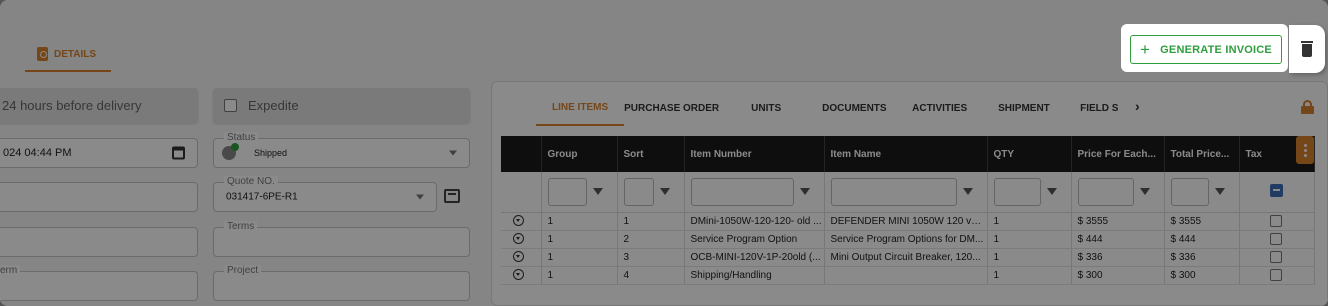 This screenshot has width=1328, height=306. Describe the element at coordinates (1118, 275) in the screenshot. I see `cell-price: $ 300` at that location.